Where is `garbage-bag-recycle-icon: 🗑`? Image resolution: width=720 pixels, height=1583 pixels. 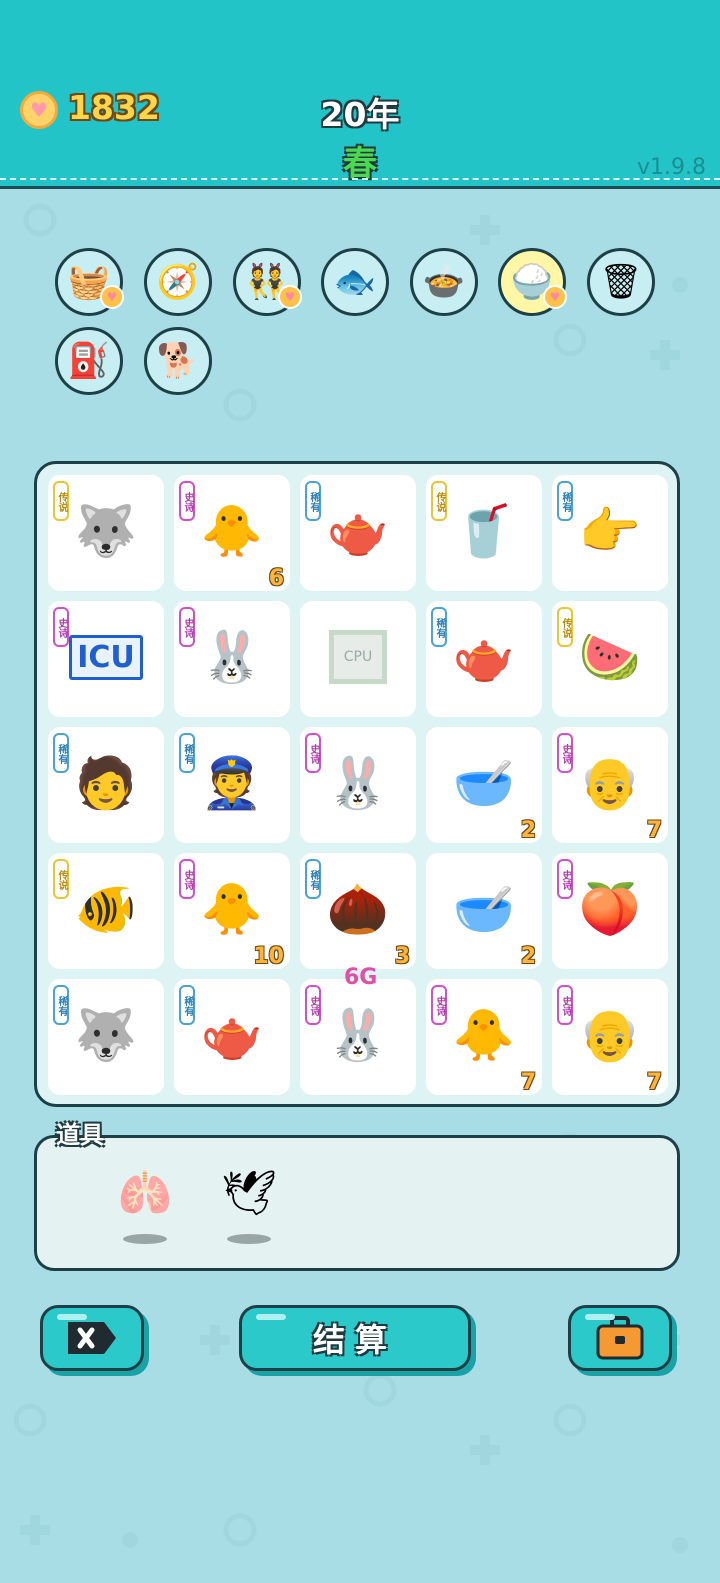 garbage-bag-recycle-icon: 🗑 is located at coordinates (621, 282).